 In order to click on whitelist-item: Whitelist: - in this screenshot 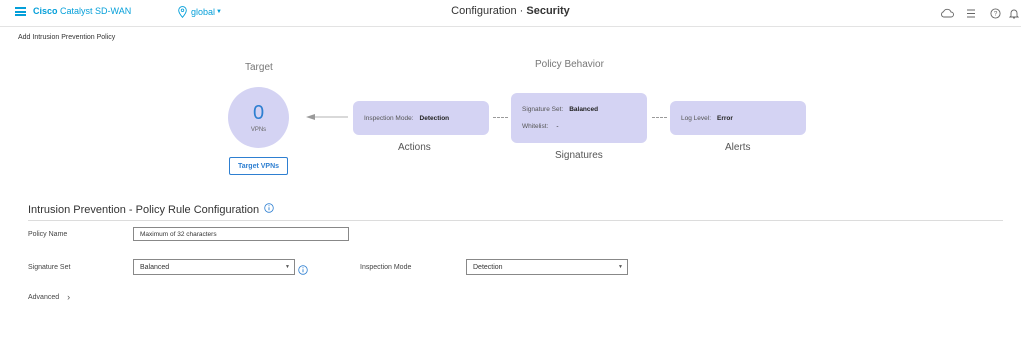, I will do `click(540, 126)`.